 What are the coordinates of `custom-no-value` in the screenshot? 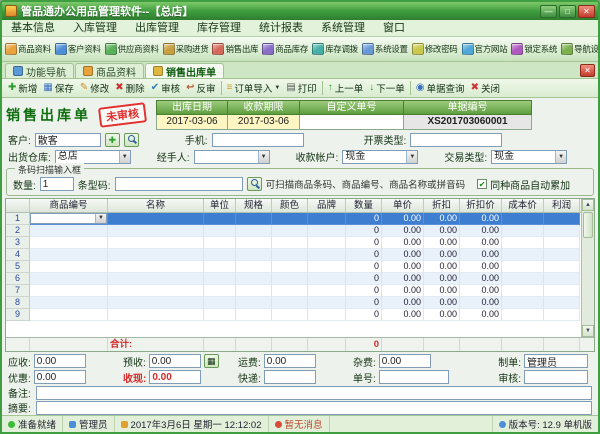 It's located at (352, 122).